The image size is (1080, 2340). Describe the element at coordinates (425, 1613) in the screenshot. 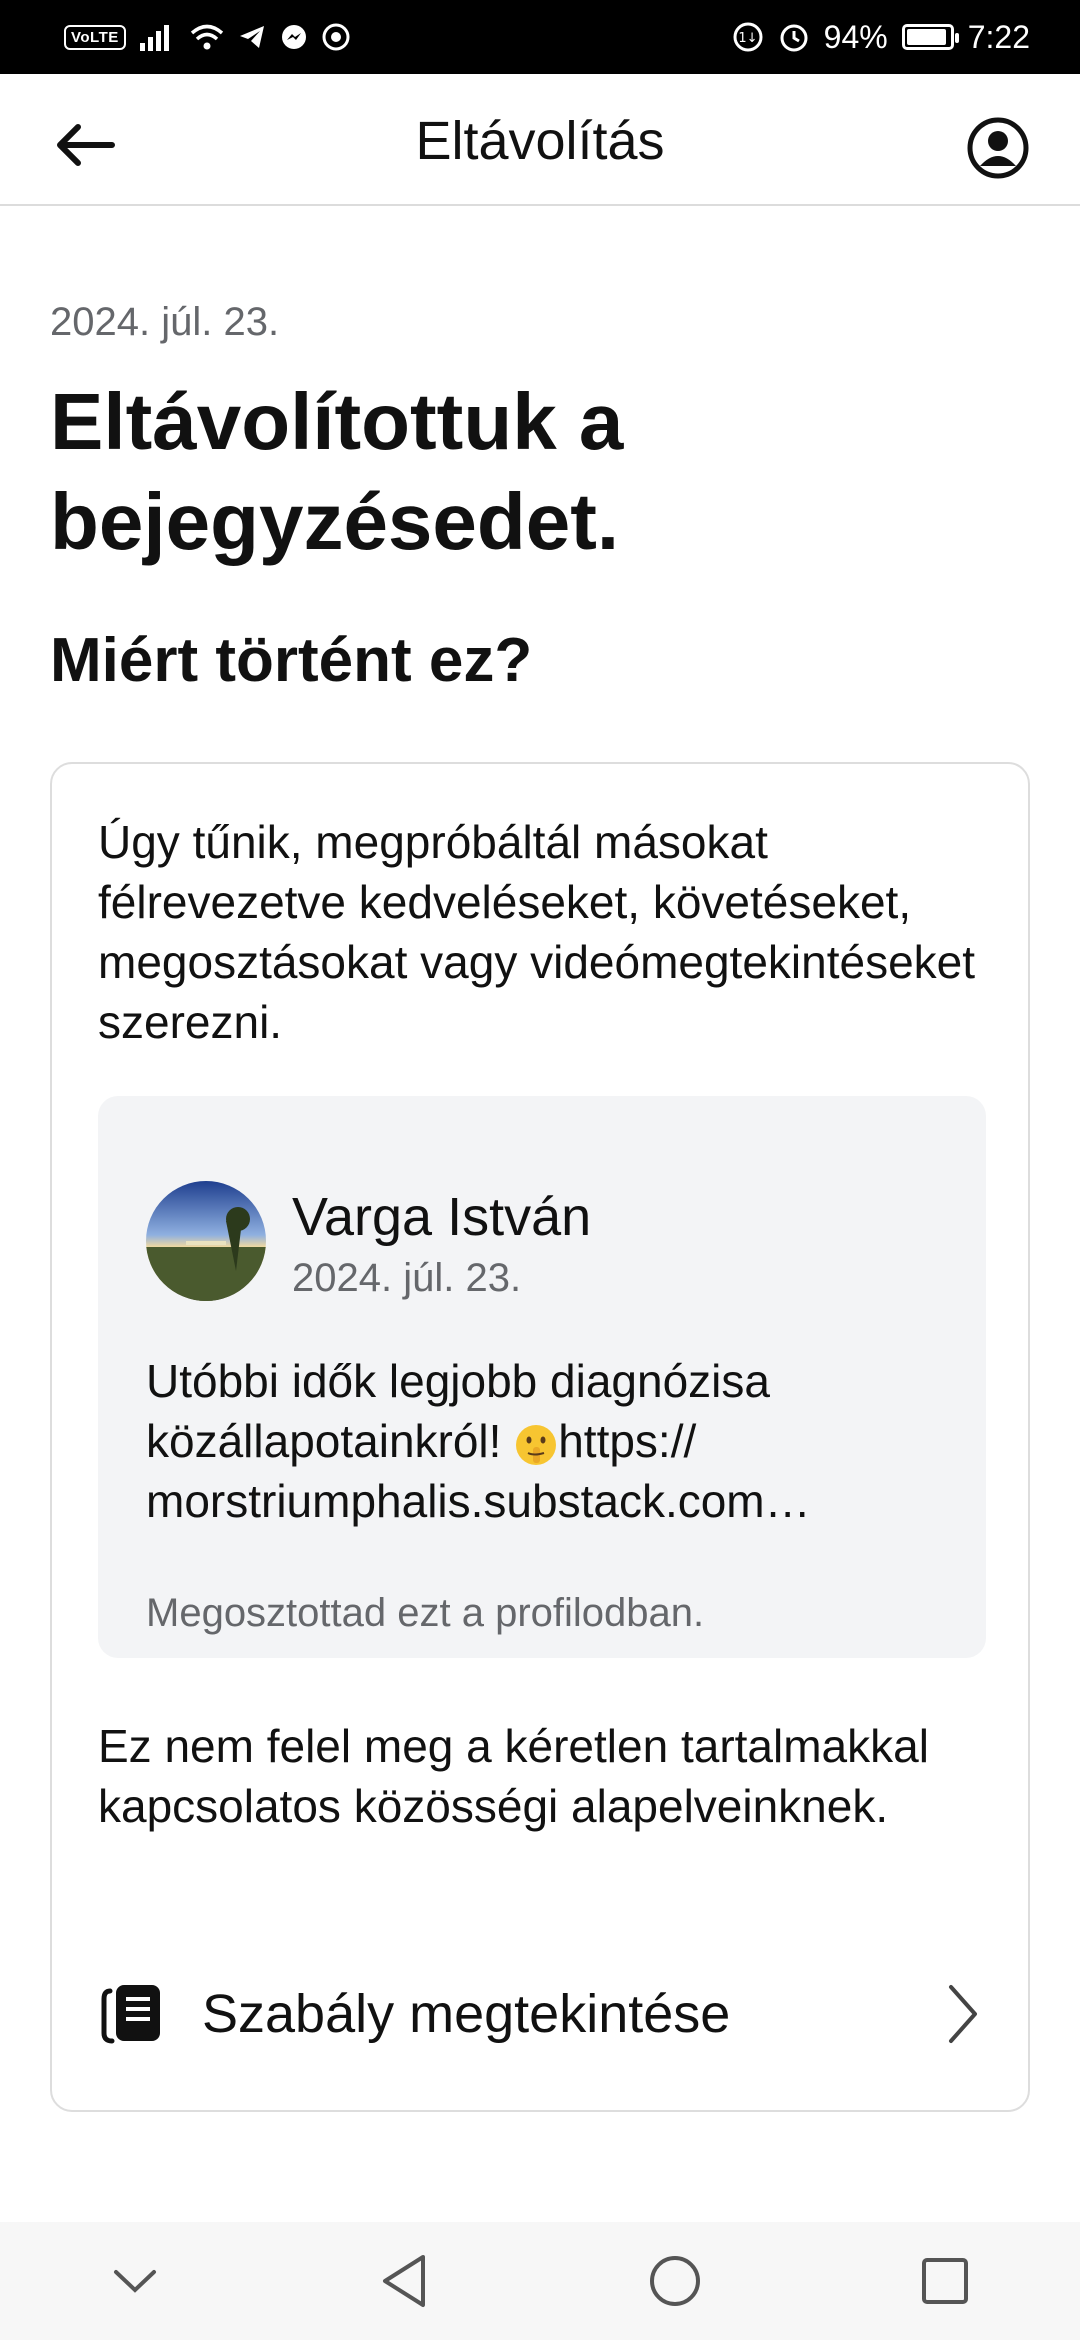

I see `shared-note: Megosztottad ezt a profilodban.` at that location.